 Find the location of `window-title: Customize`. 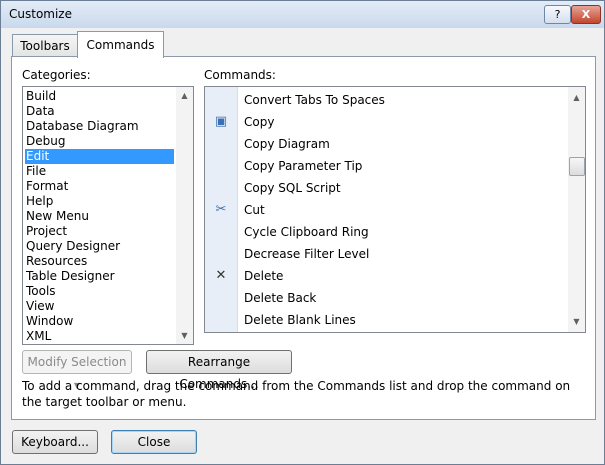

window-title: Customize is located at coordinates (40, 14).